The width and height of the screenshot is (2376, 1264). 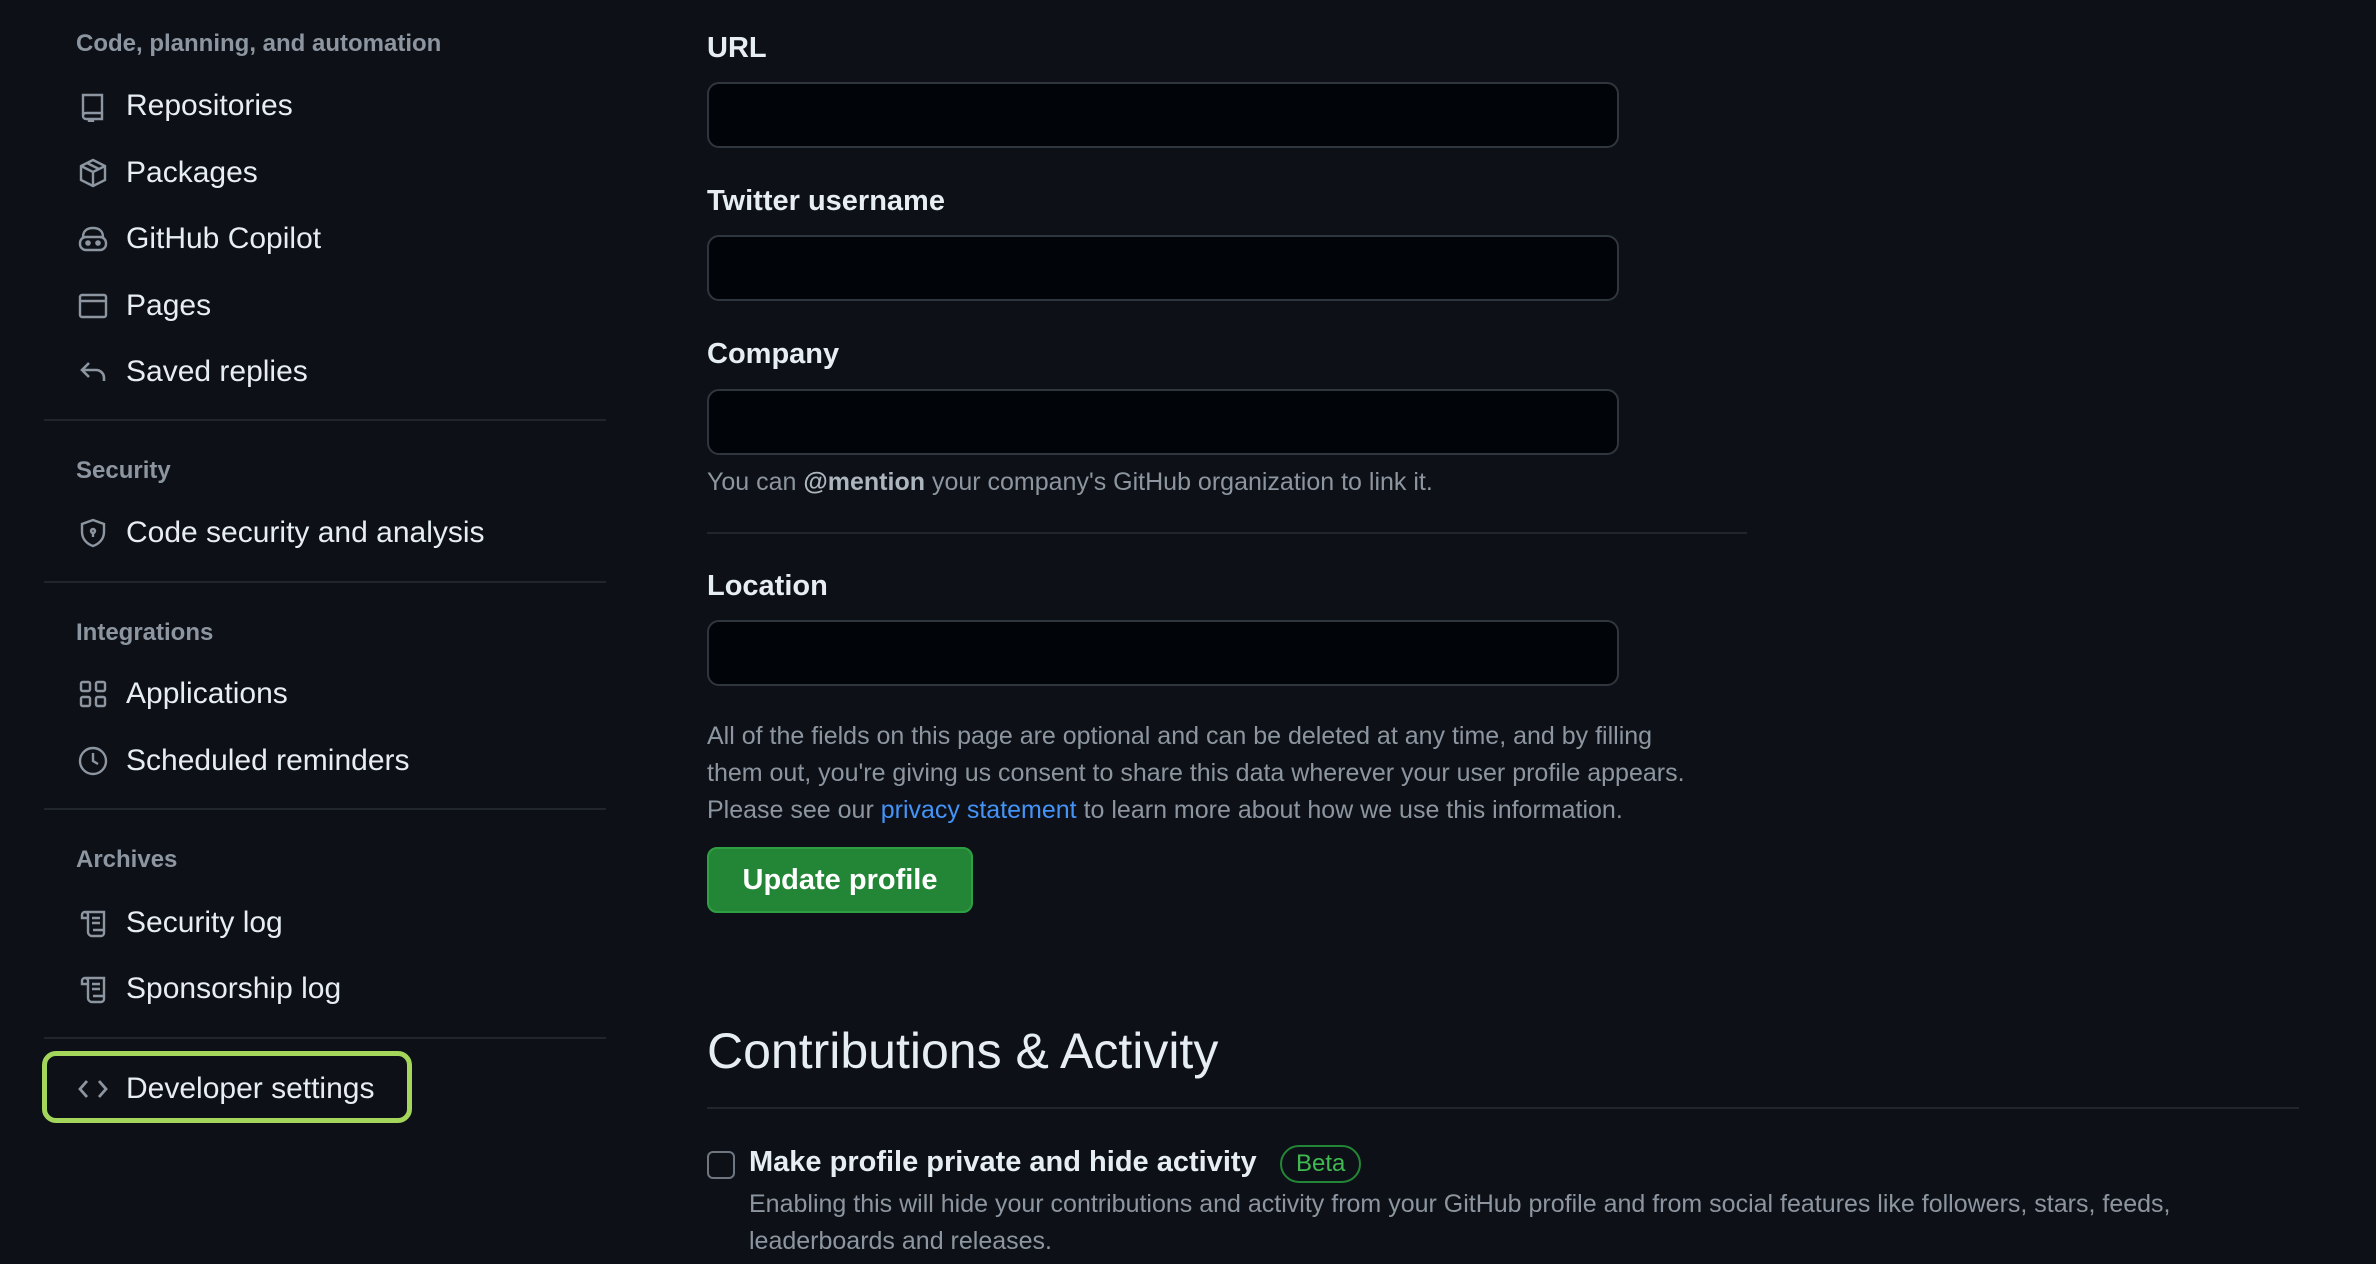 What do you see at coordinates (1163, 115) in the screenshot?
I see `url-input` at bounding box center [1163, 115].